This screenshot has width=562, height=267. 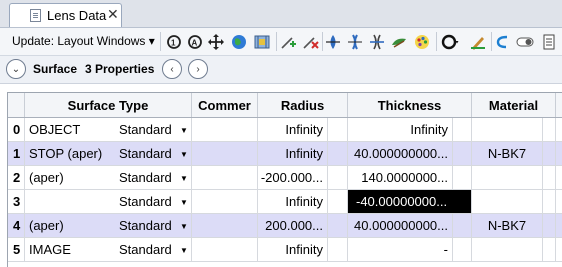 I want to click on header-comment: Commer, so click(x=225, y=105).